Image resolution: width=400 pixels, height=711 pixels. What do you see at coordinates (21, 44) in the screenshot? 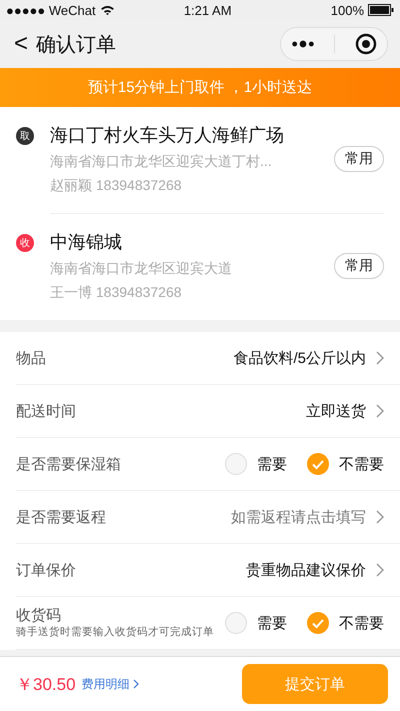
I see `back-button: <` at bounding box center [21, 44].